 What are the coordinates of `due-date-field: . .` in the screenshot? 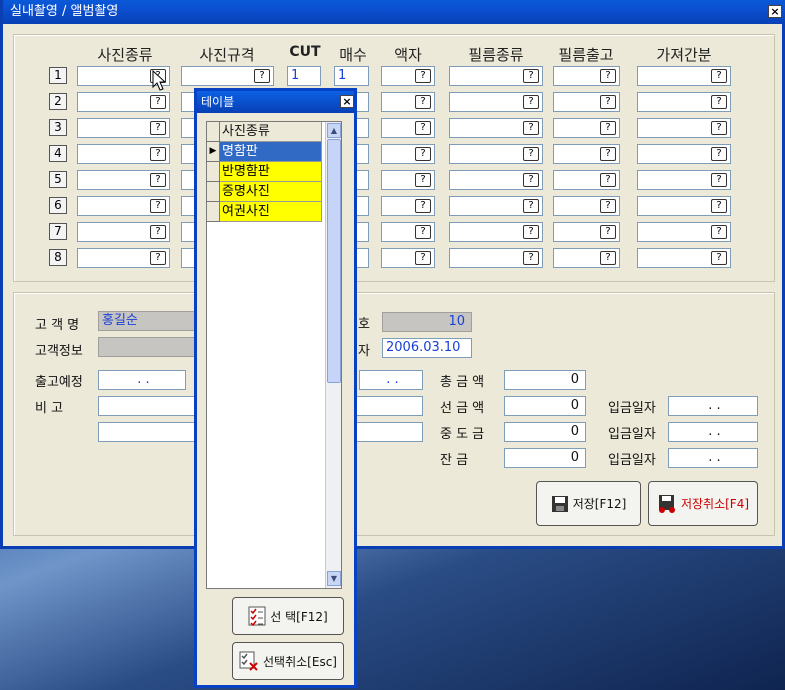 It's located at (142, 380).